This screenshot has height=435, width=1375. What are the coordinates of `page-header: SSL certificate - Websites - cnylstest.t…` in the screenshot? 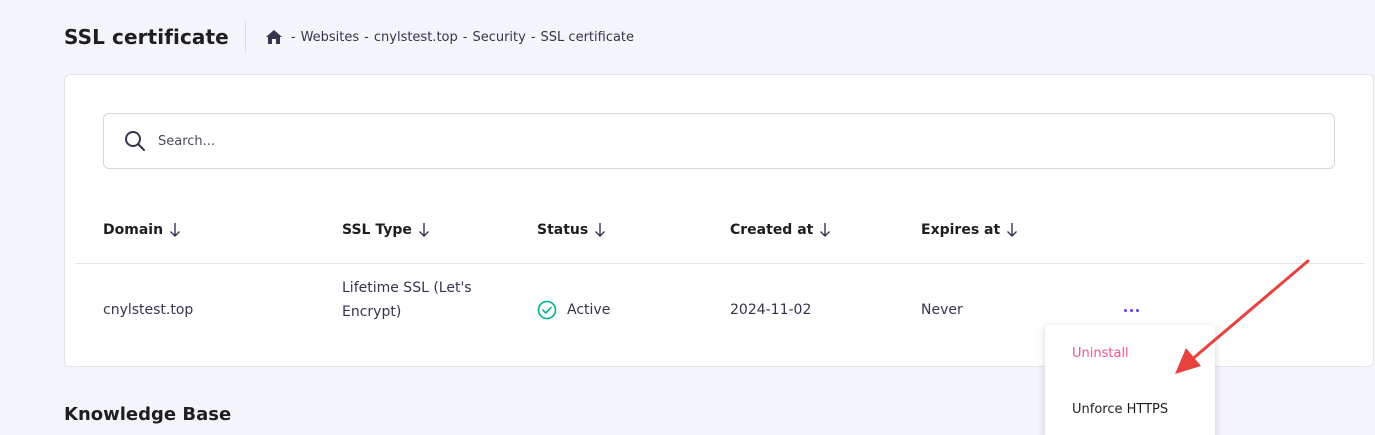 It's located at (349, 37).